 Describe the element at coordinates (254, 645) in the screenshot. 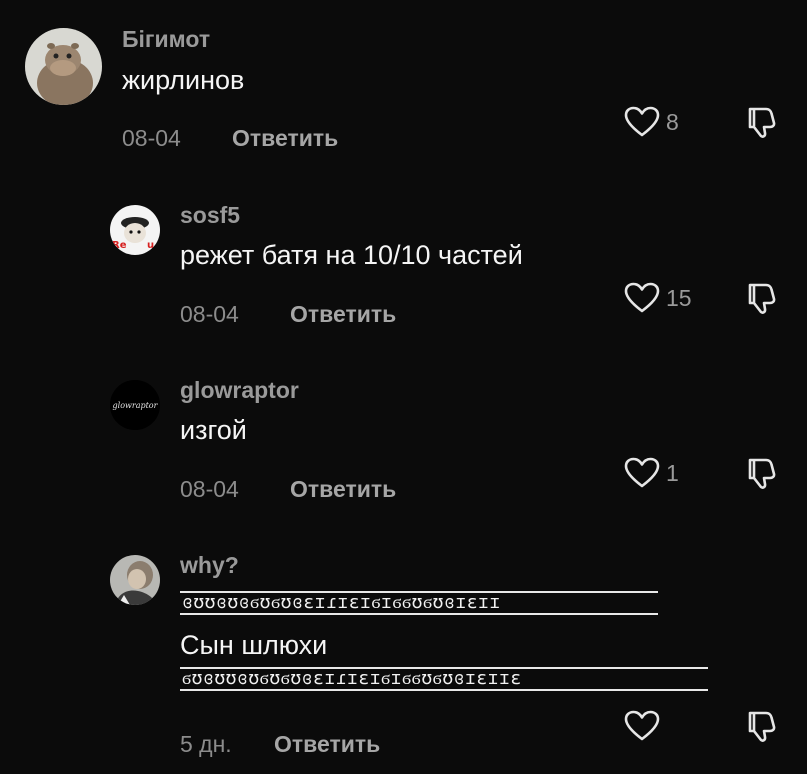

I see `comment-text: Сын шлюхи` at that location.